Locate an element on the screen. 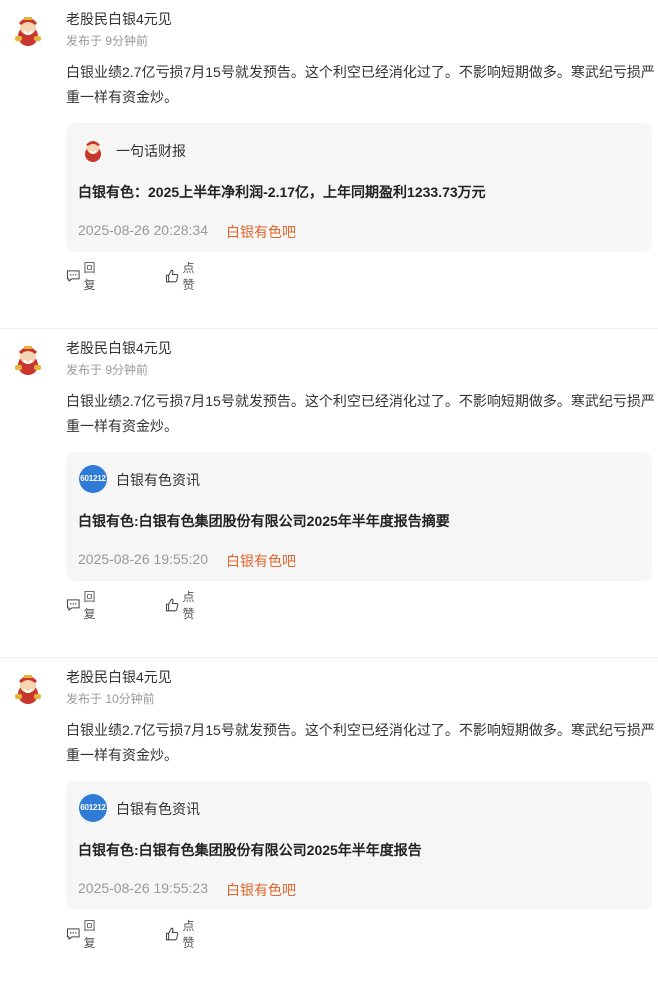 This screenshot has height=987, width=658. quote-title: 白银有色:白银有色集团股份有限公司2025年半年度报告摘要 is located at coordinates (264, 521).